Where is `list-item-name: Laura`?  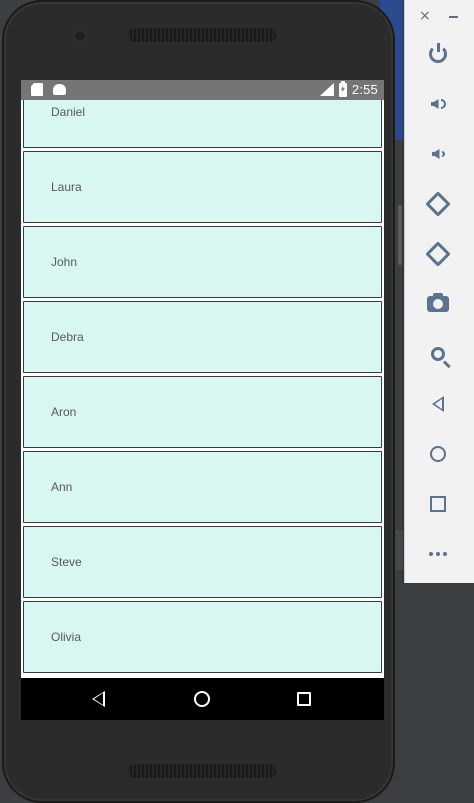 list-item-name: Laura is located at coordinates (66, 187).